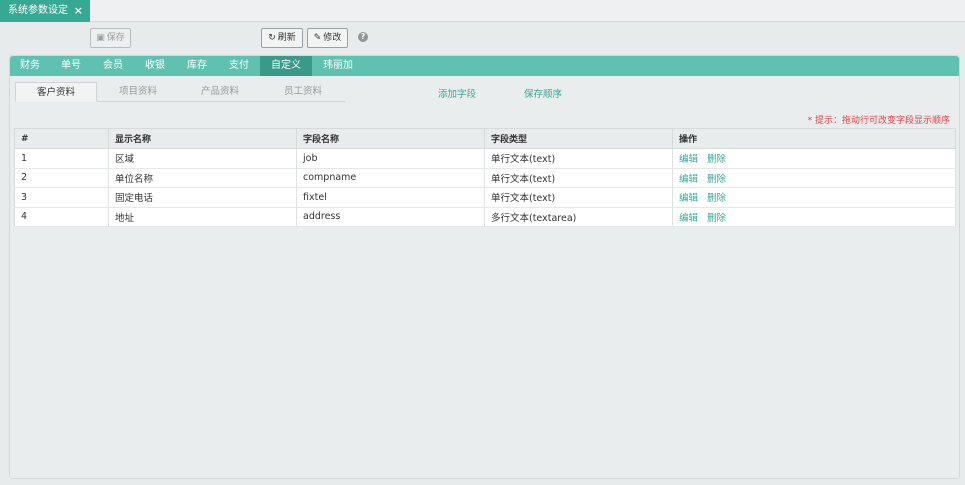  Describe the element at coordinates (115, 38) in the screenshot. I see `save-label: 保存` at that location.